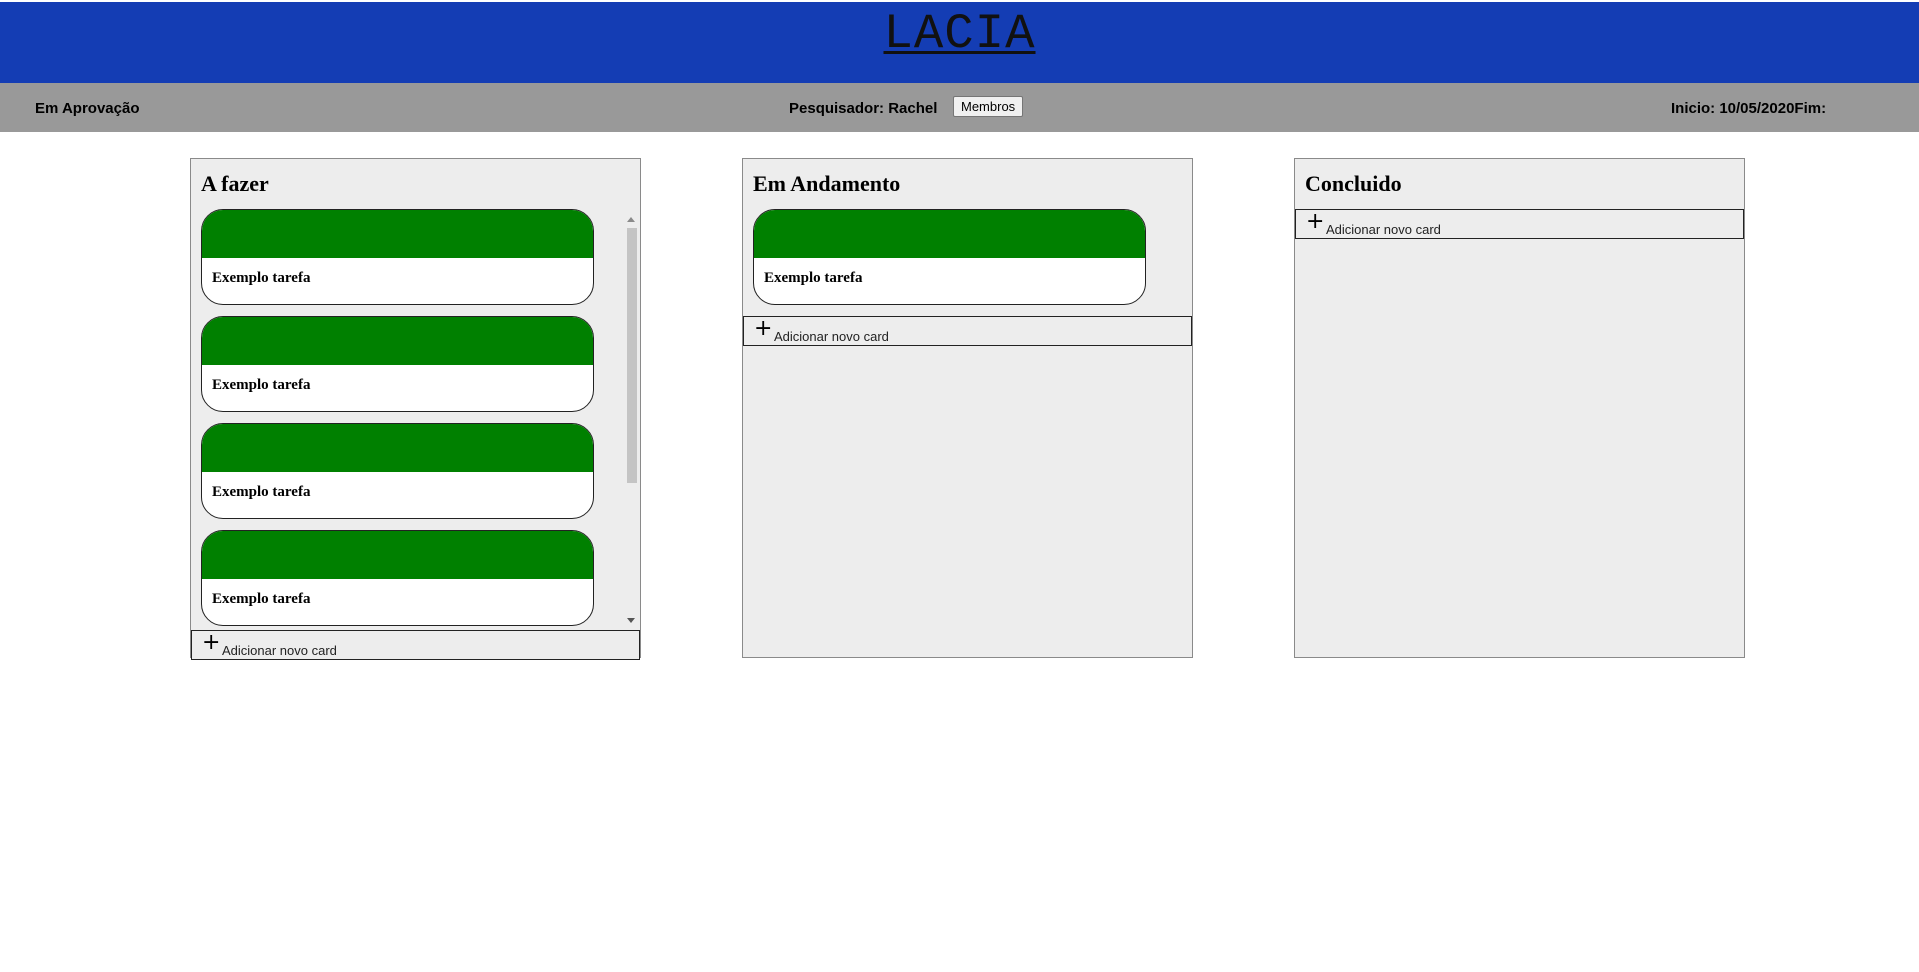  I want to click on scroll-up-icon, so click(631, 219).